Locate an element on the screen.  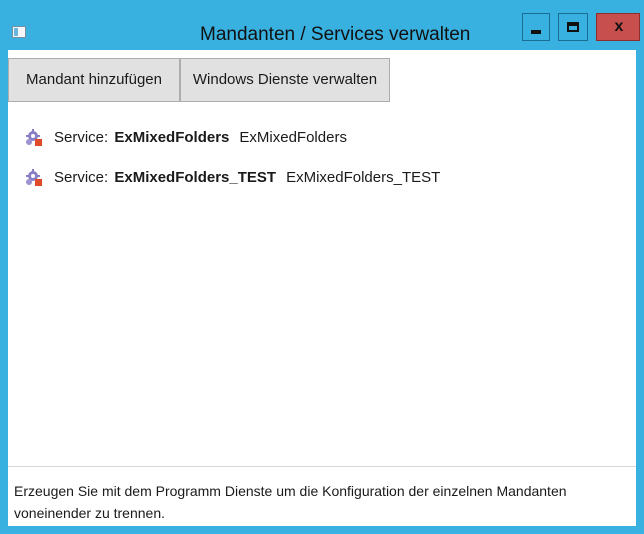
add-mandant-button: Mandant hinzufügen is located at coordinates (94, 80).